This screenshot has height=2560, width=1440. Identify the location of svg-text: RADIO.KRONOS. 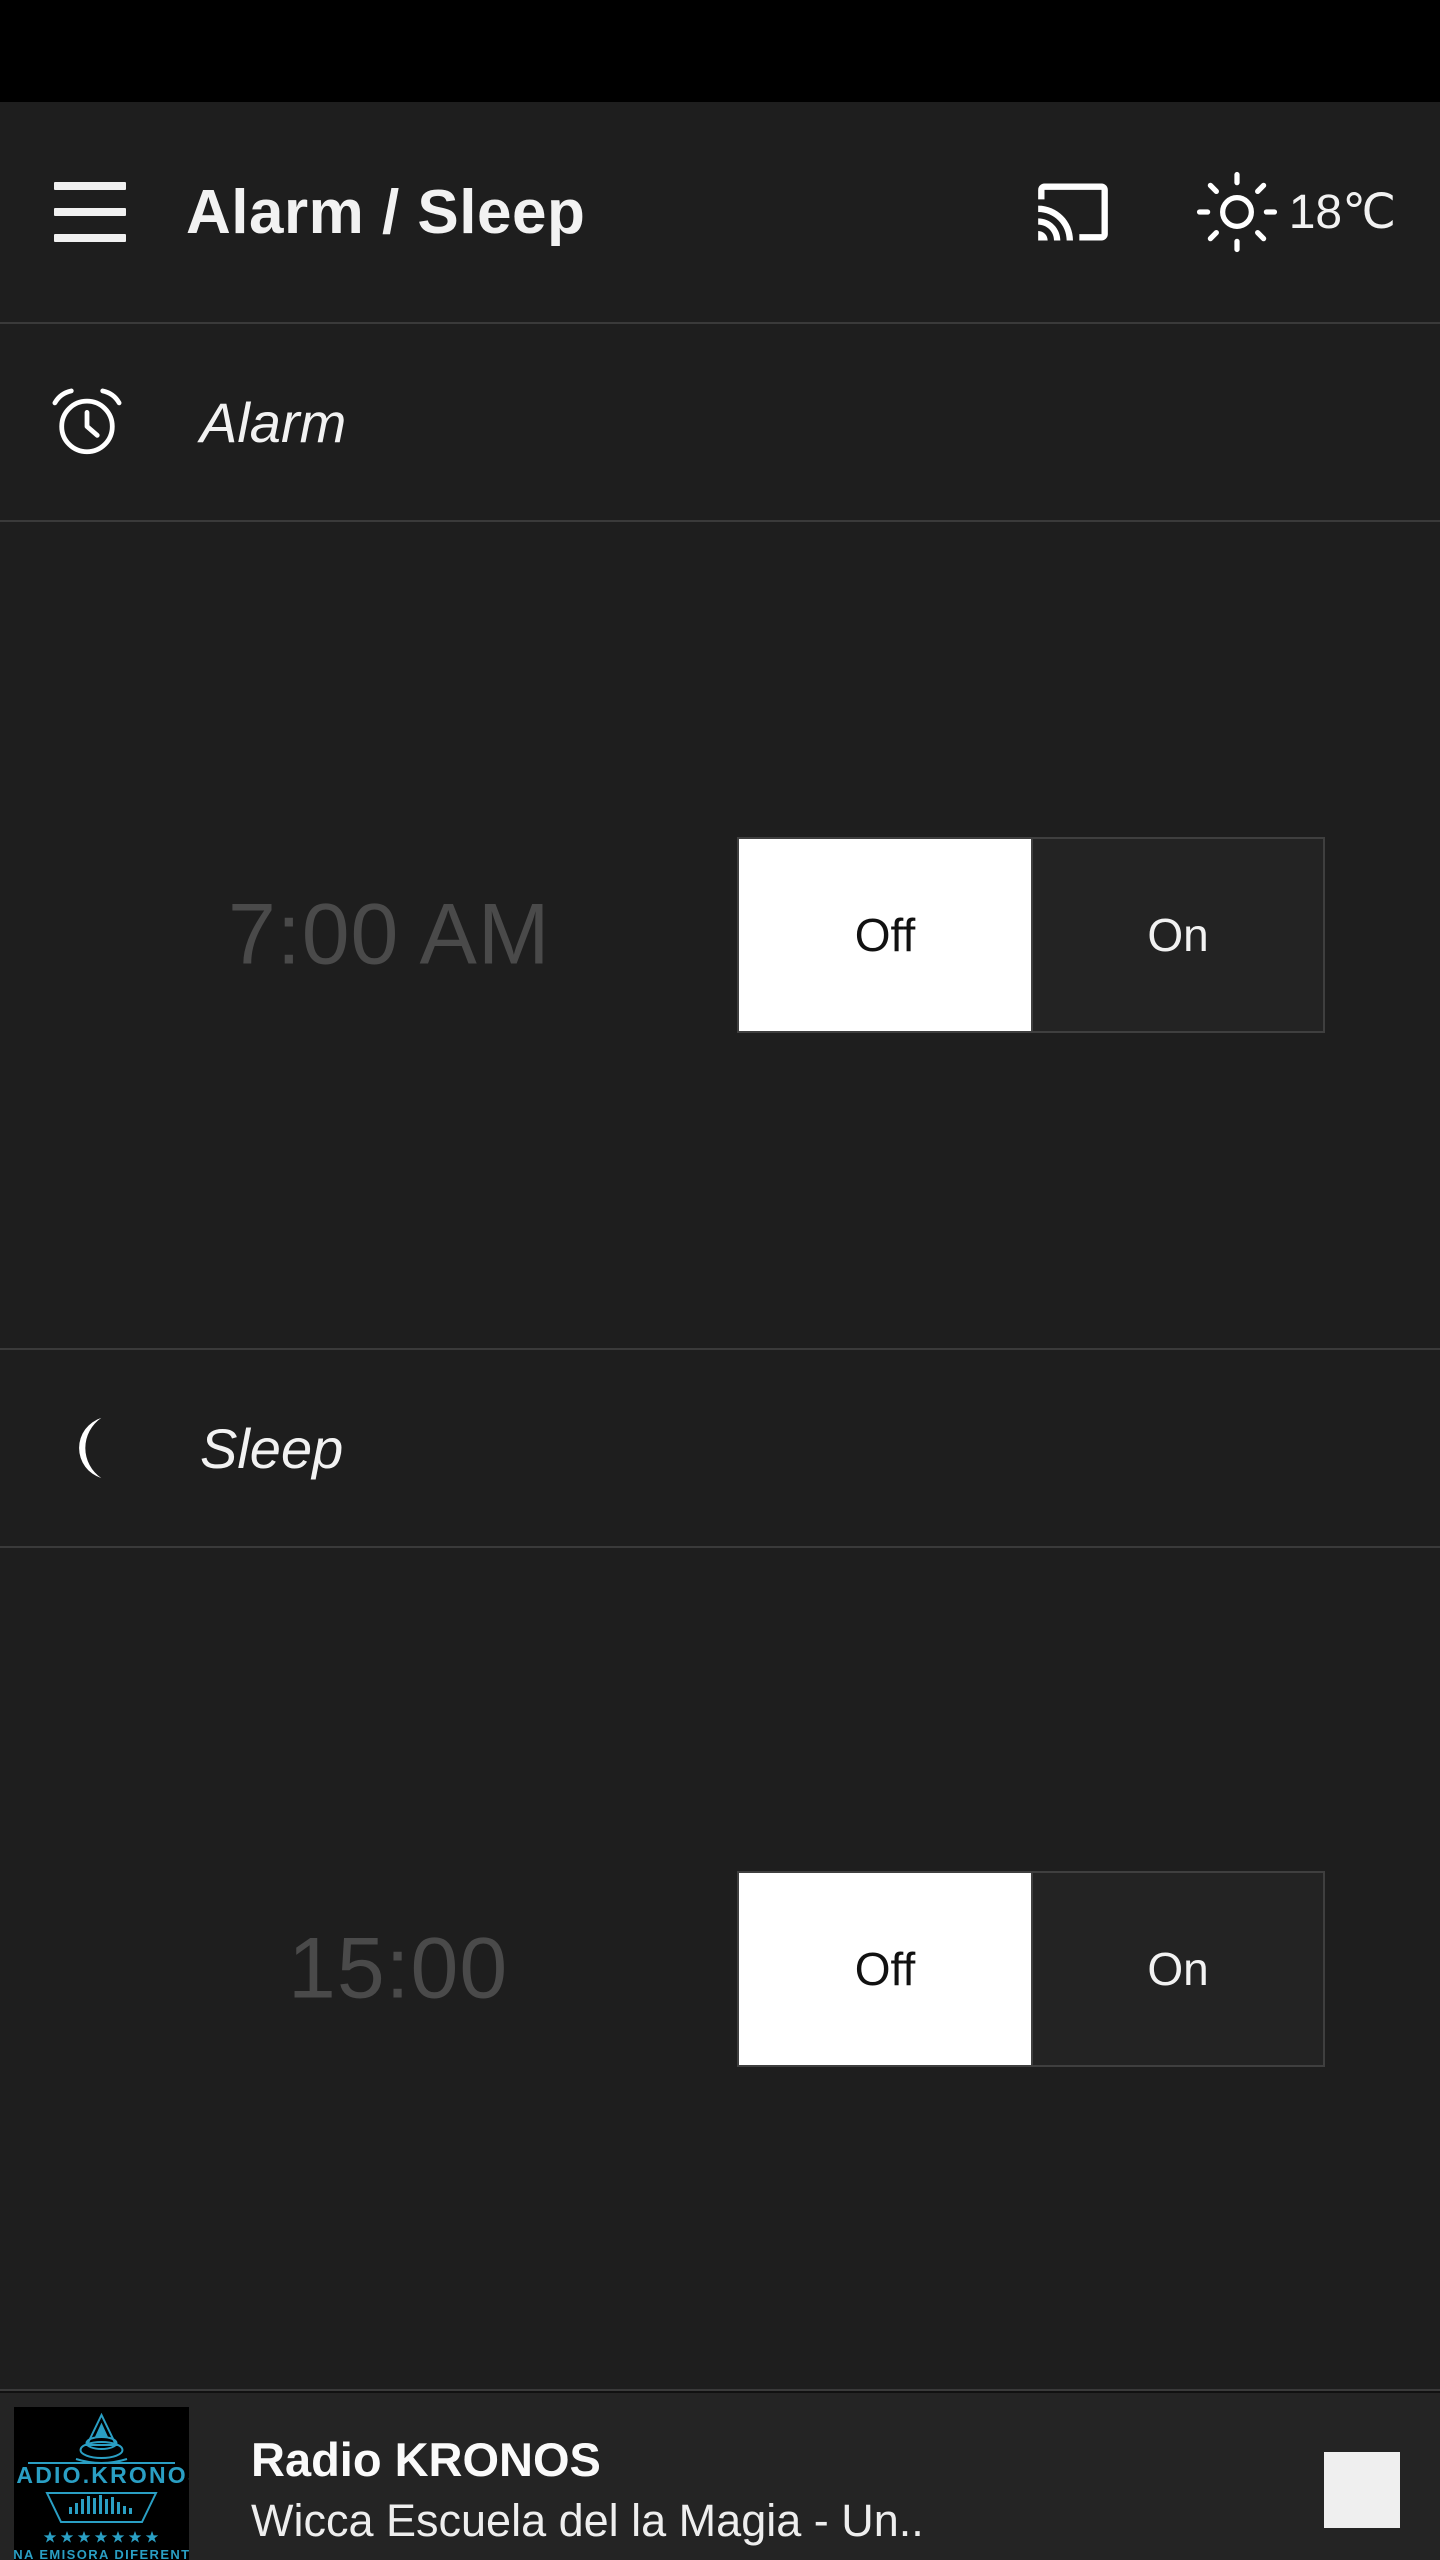
(101, 2475).